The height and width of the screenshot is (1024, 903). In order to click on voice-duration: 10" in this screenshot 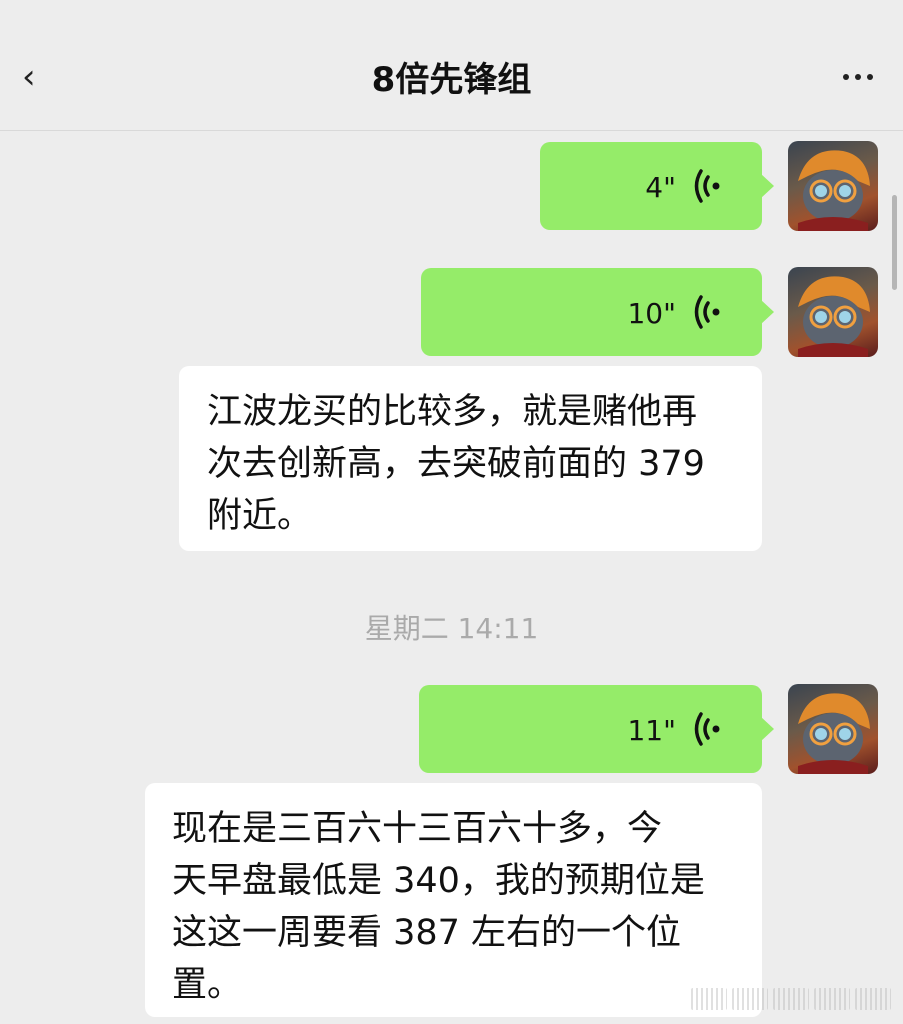, I will do `click(651, 313)`.